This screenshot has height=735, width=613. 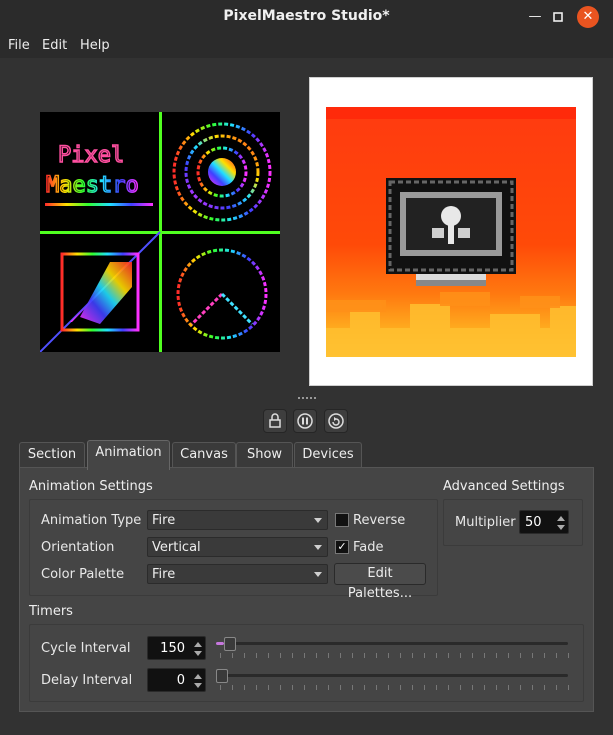 I want to click on close-icon: ✕, so click(x=588, y=17).